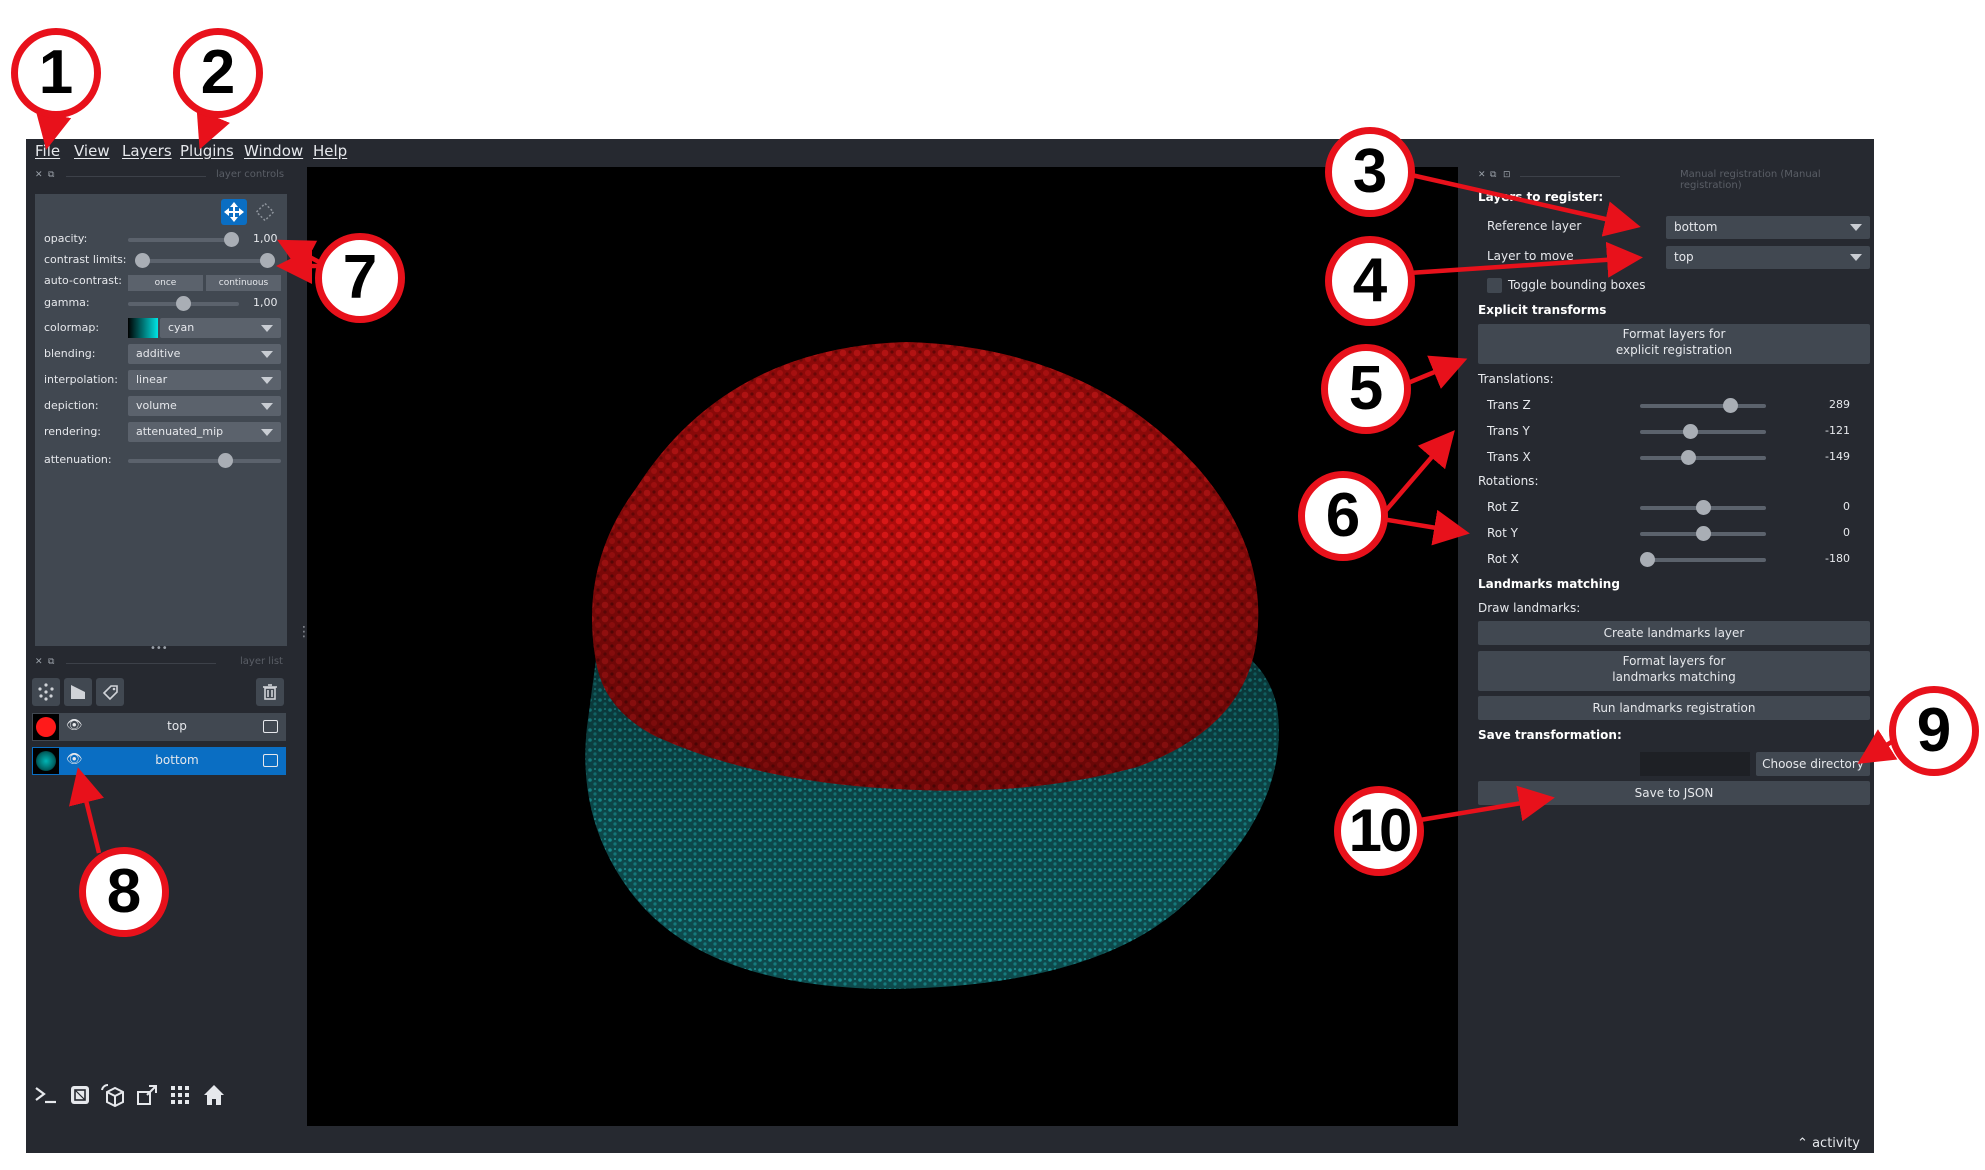 The image size is (1985, 1170). I want to click on format-explicit-line-2: explicit registration, so click(1674, 350).